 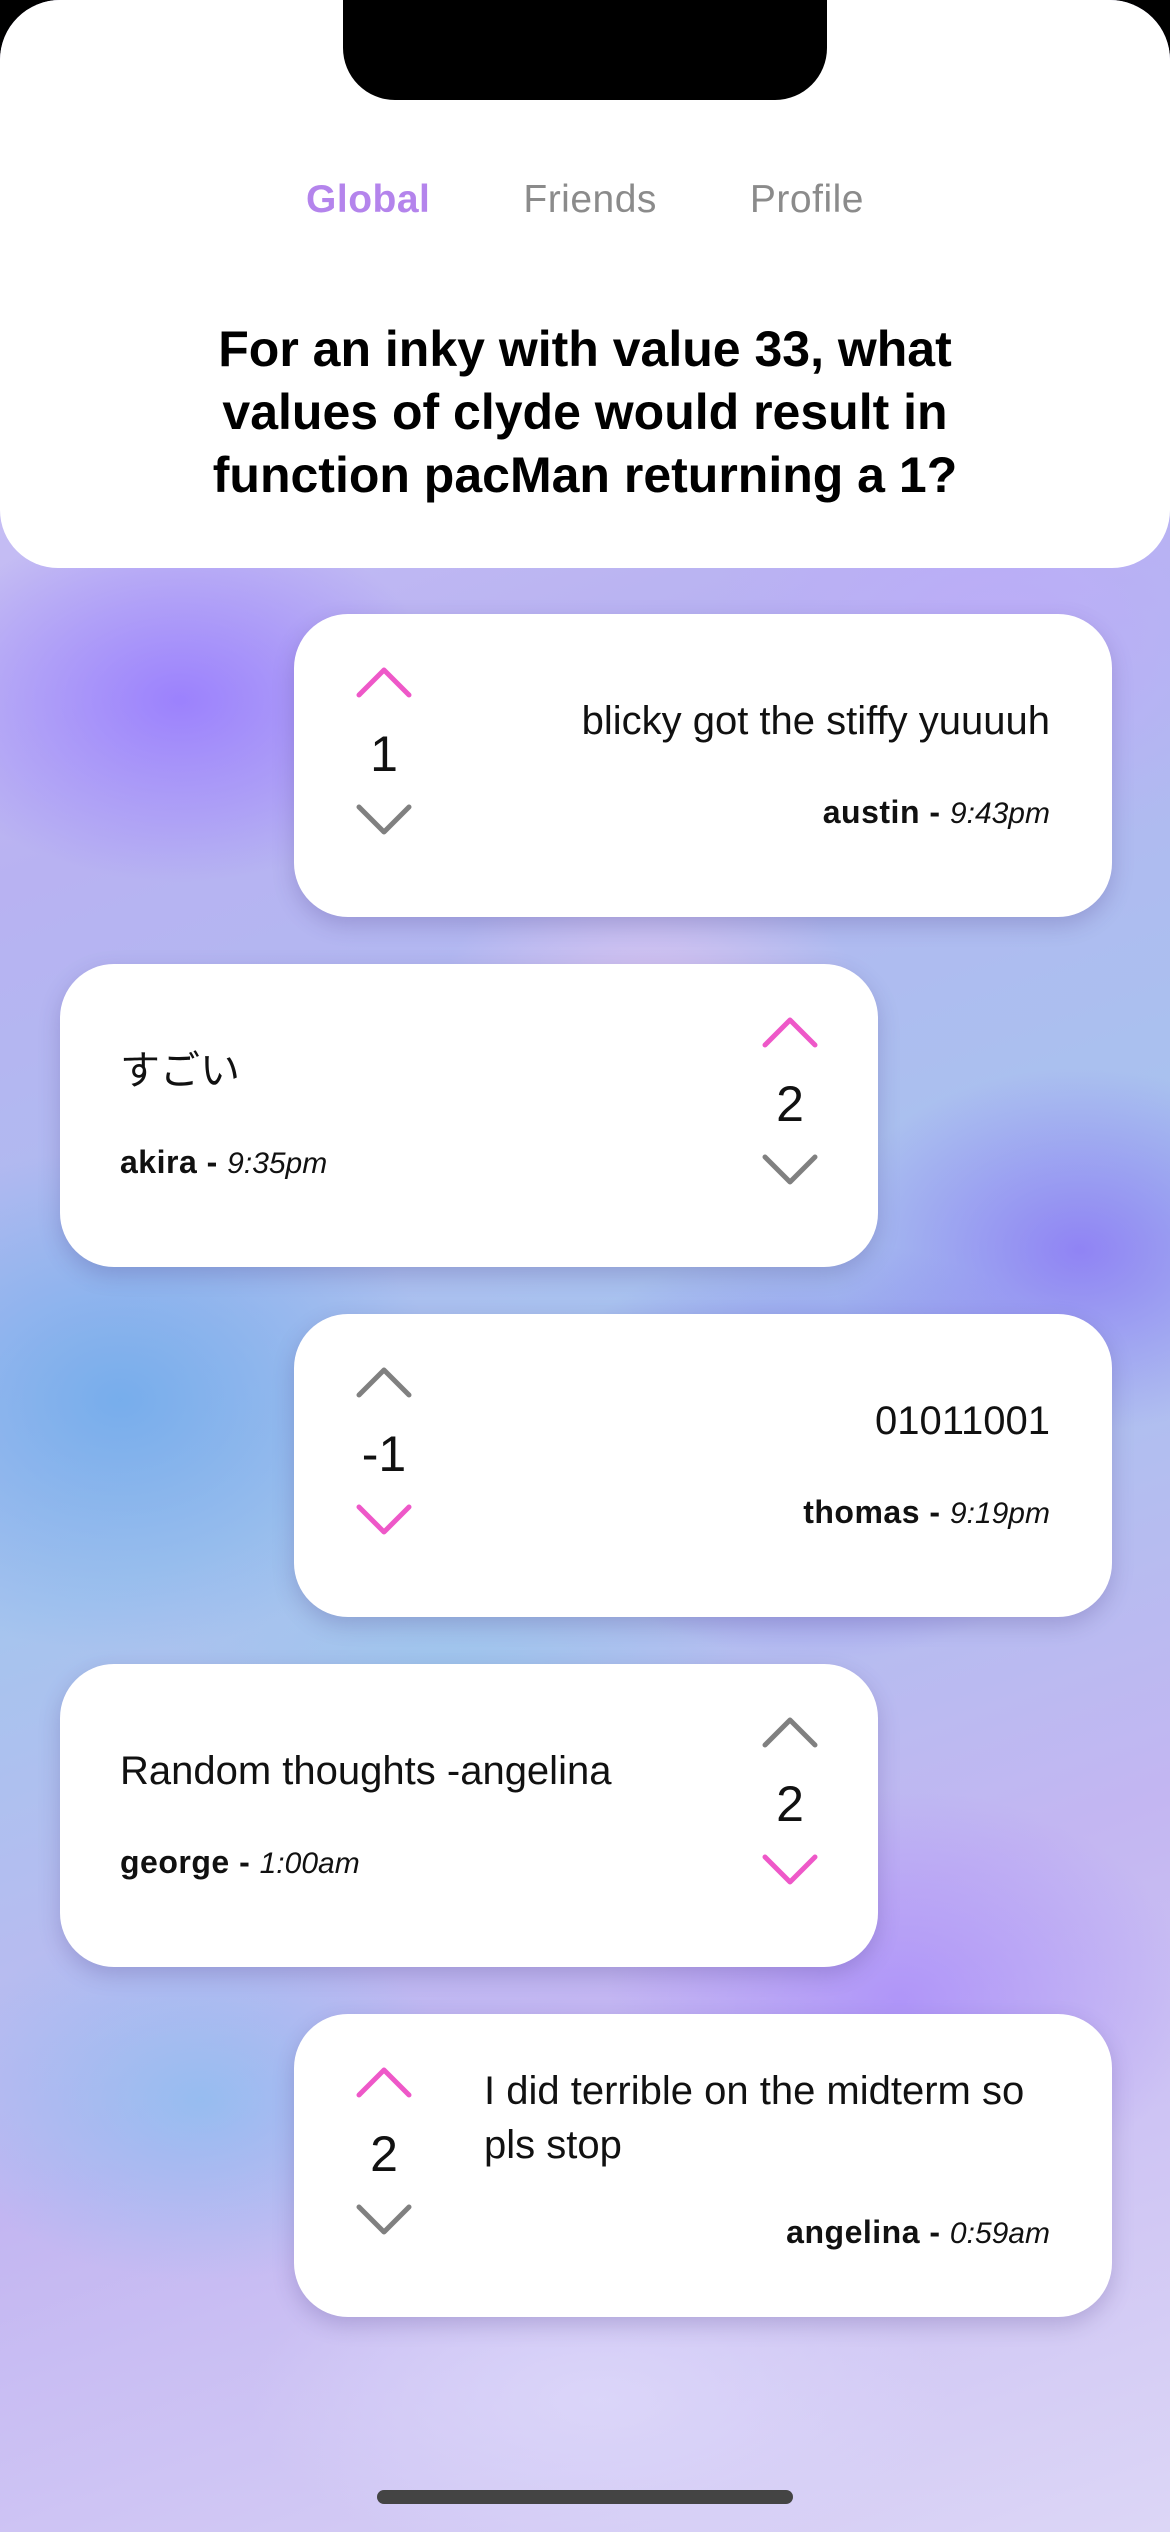 I want to click on post-time: 1:00am, so click(x=309, y=1863).